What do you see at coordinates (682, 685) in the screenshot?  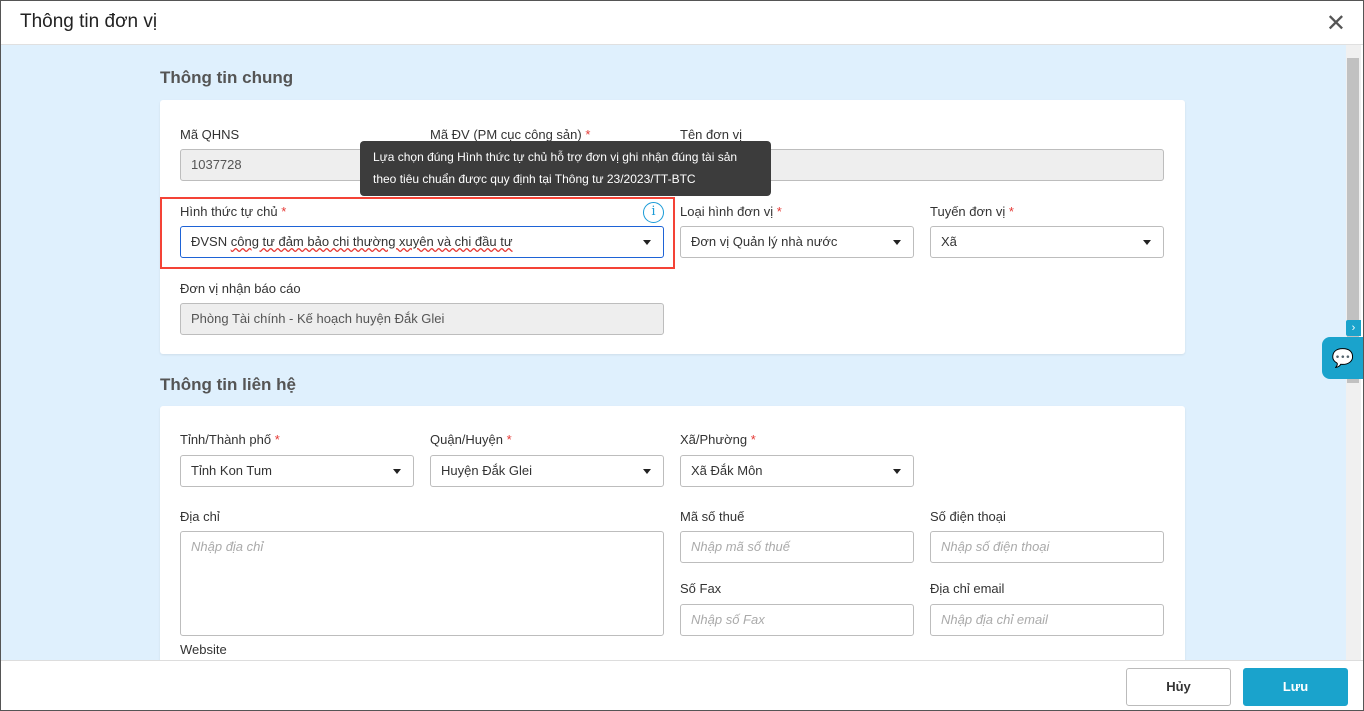 I see `dialog-footer: Hủy Lưu` at bounding box center [682, 685].